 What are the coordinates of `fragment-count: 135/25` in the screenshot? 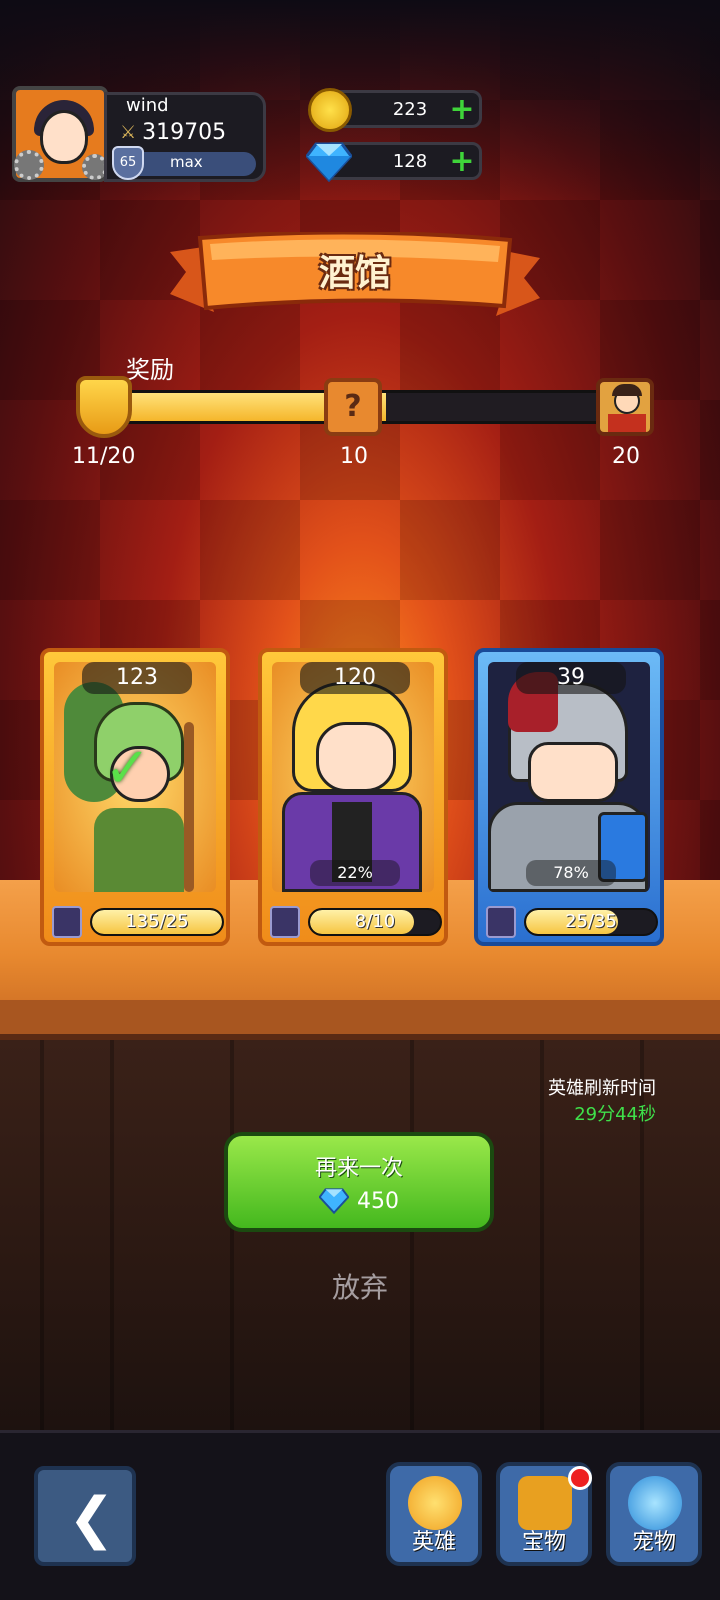 It's located at (157, 921).